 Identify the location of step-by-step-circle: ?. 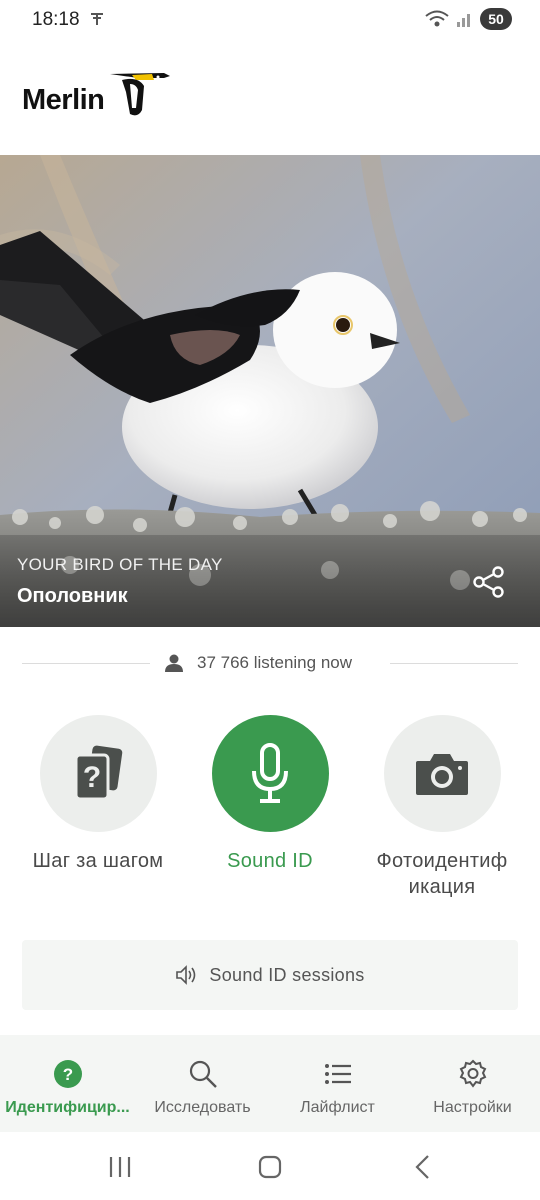
(98, 773).